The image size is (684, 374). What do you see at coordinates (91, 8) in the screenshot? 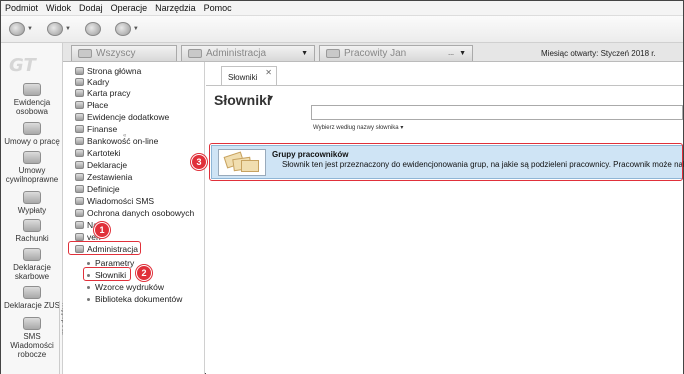
I see `menu-dodaj: Dodaj` at bounding box center [91, 8].